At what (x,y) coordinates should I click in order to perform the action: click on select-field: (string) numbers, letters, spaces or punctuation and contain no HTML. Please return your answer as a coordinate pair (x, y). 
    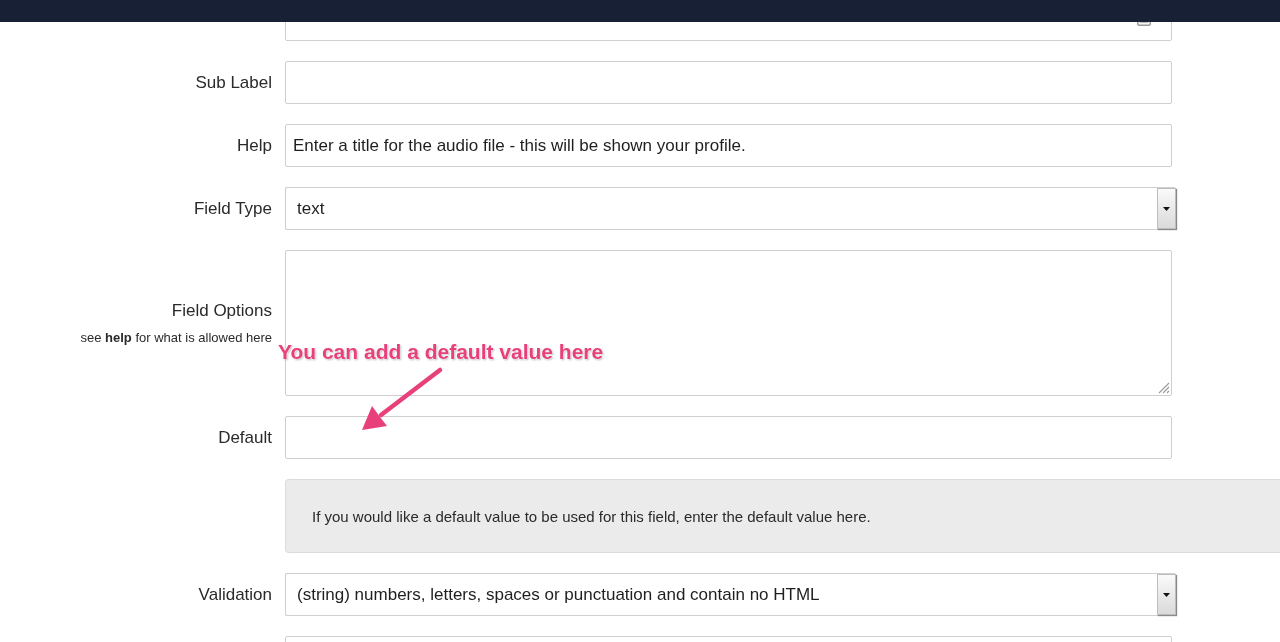
    Looking at the image, I should click on (730, 594).